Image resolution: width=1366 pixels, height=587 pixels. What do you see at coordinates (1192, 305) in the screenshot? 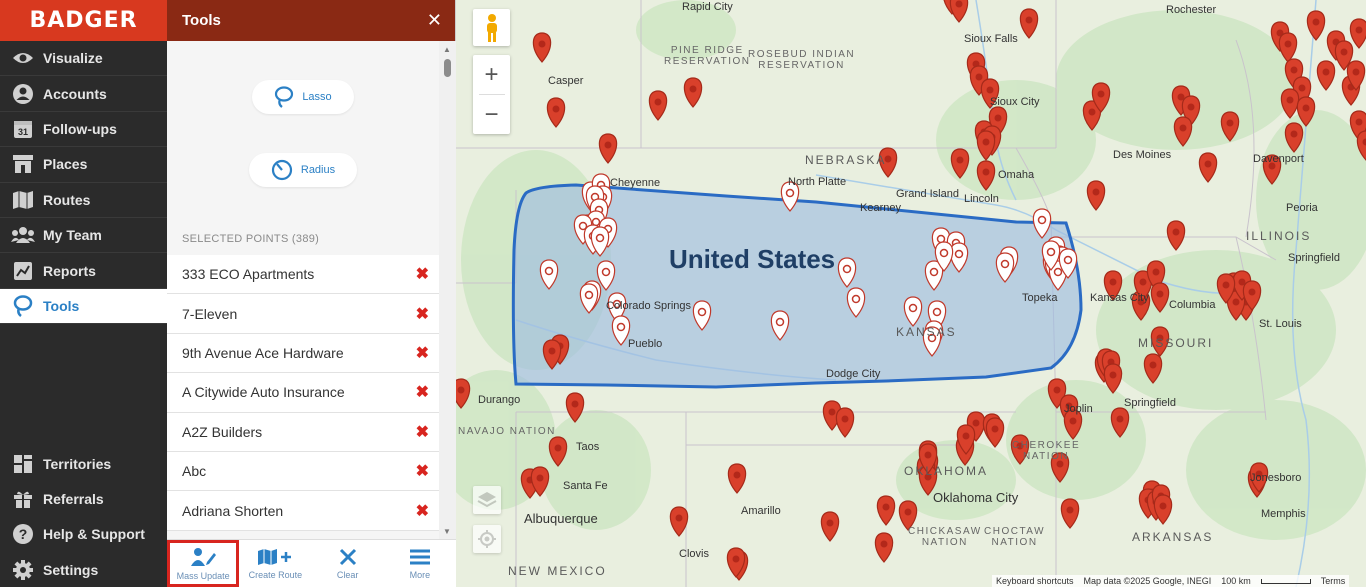
I see `city-label: Columbia` at bounding box center [1192, 305].